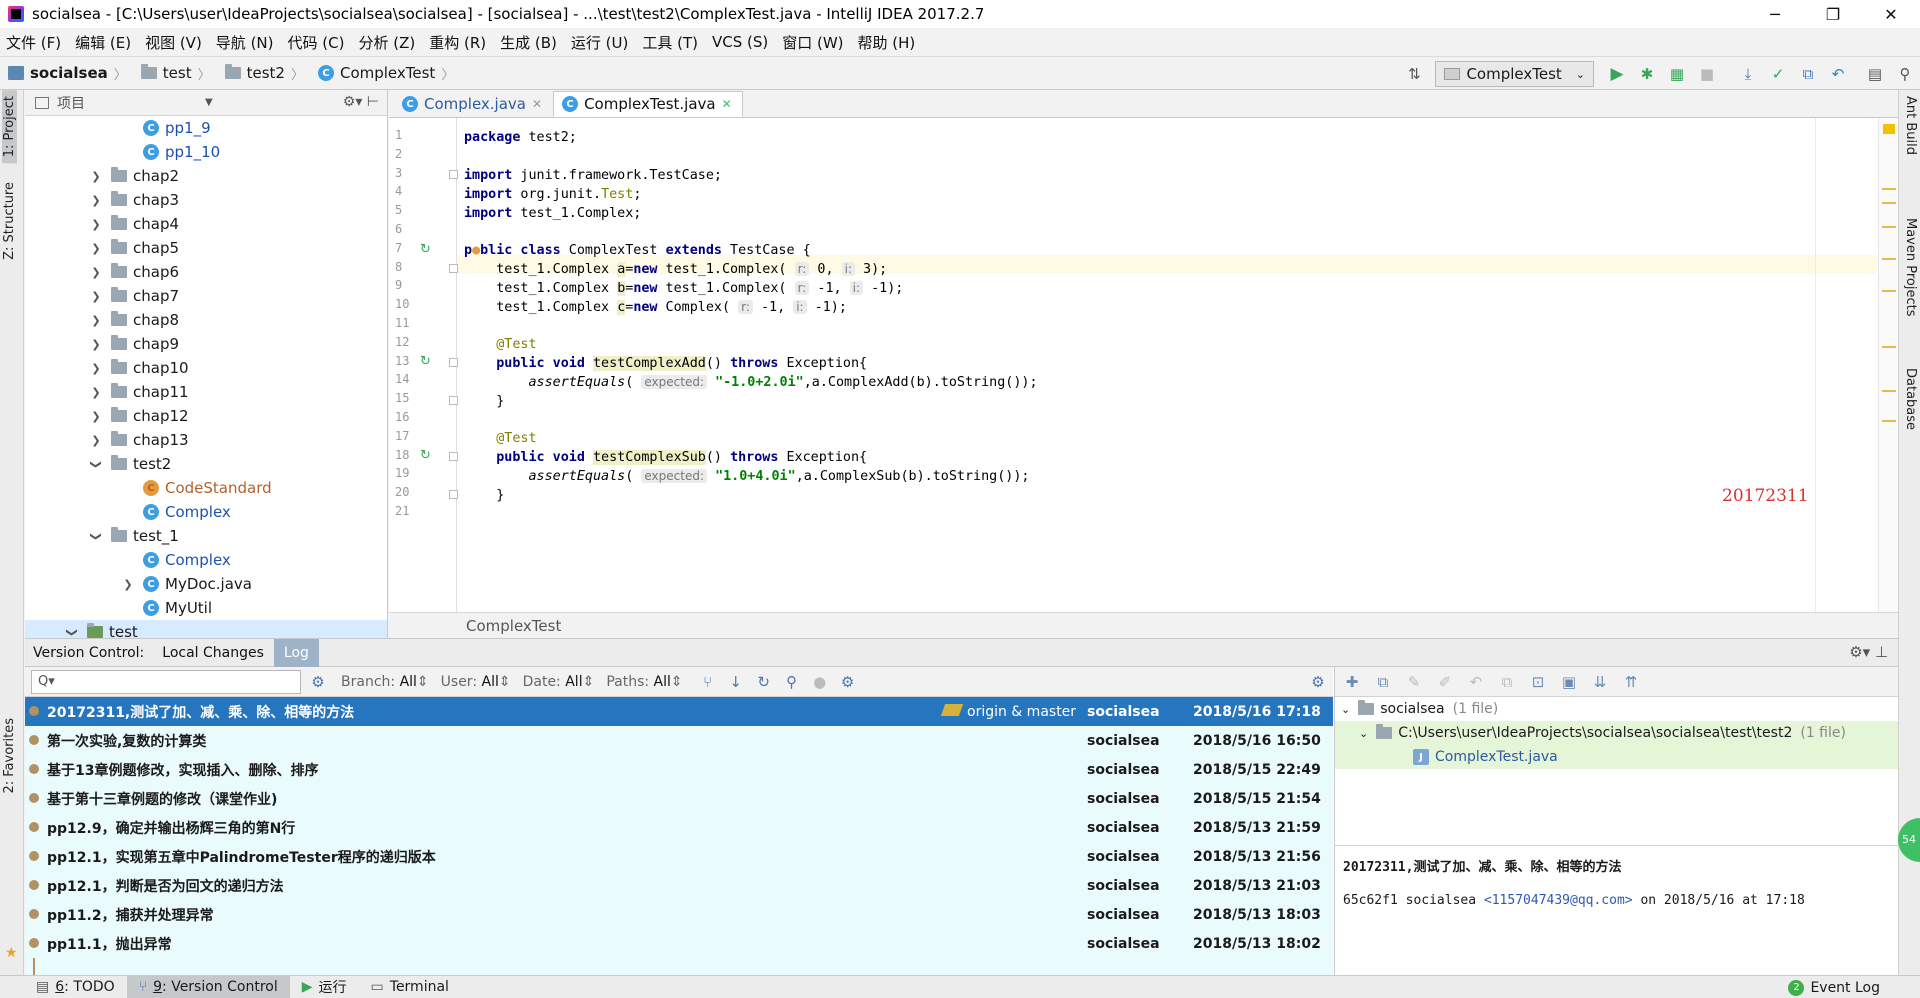 The width and height of the screenshot is (1920, 998). Describe the element at coordinates (1414, 74) in the screenshot. I see `sort-icon: ⇅` at that location.